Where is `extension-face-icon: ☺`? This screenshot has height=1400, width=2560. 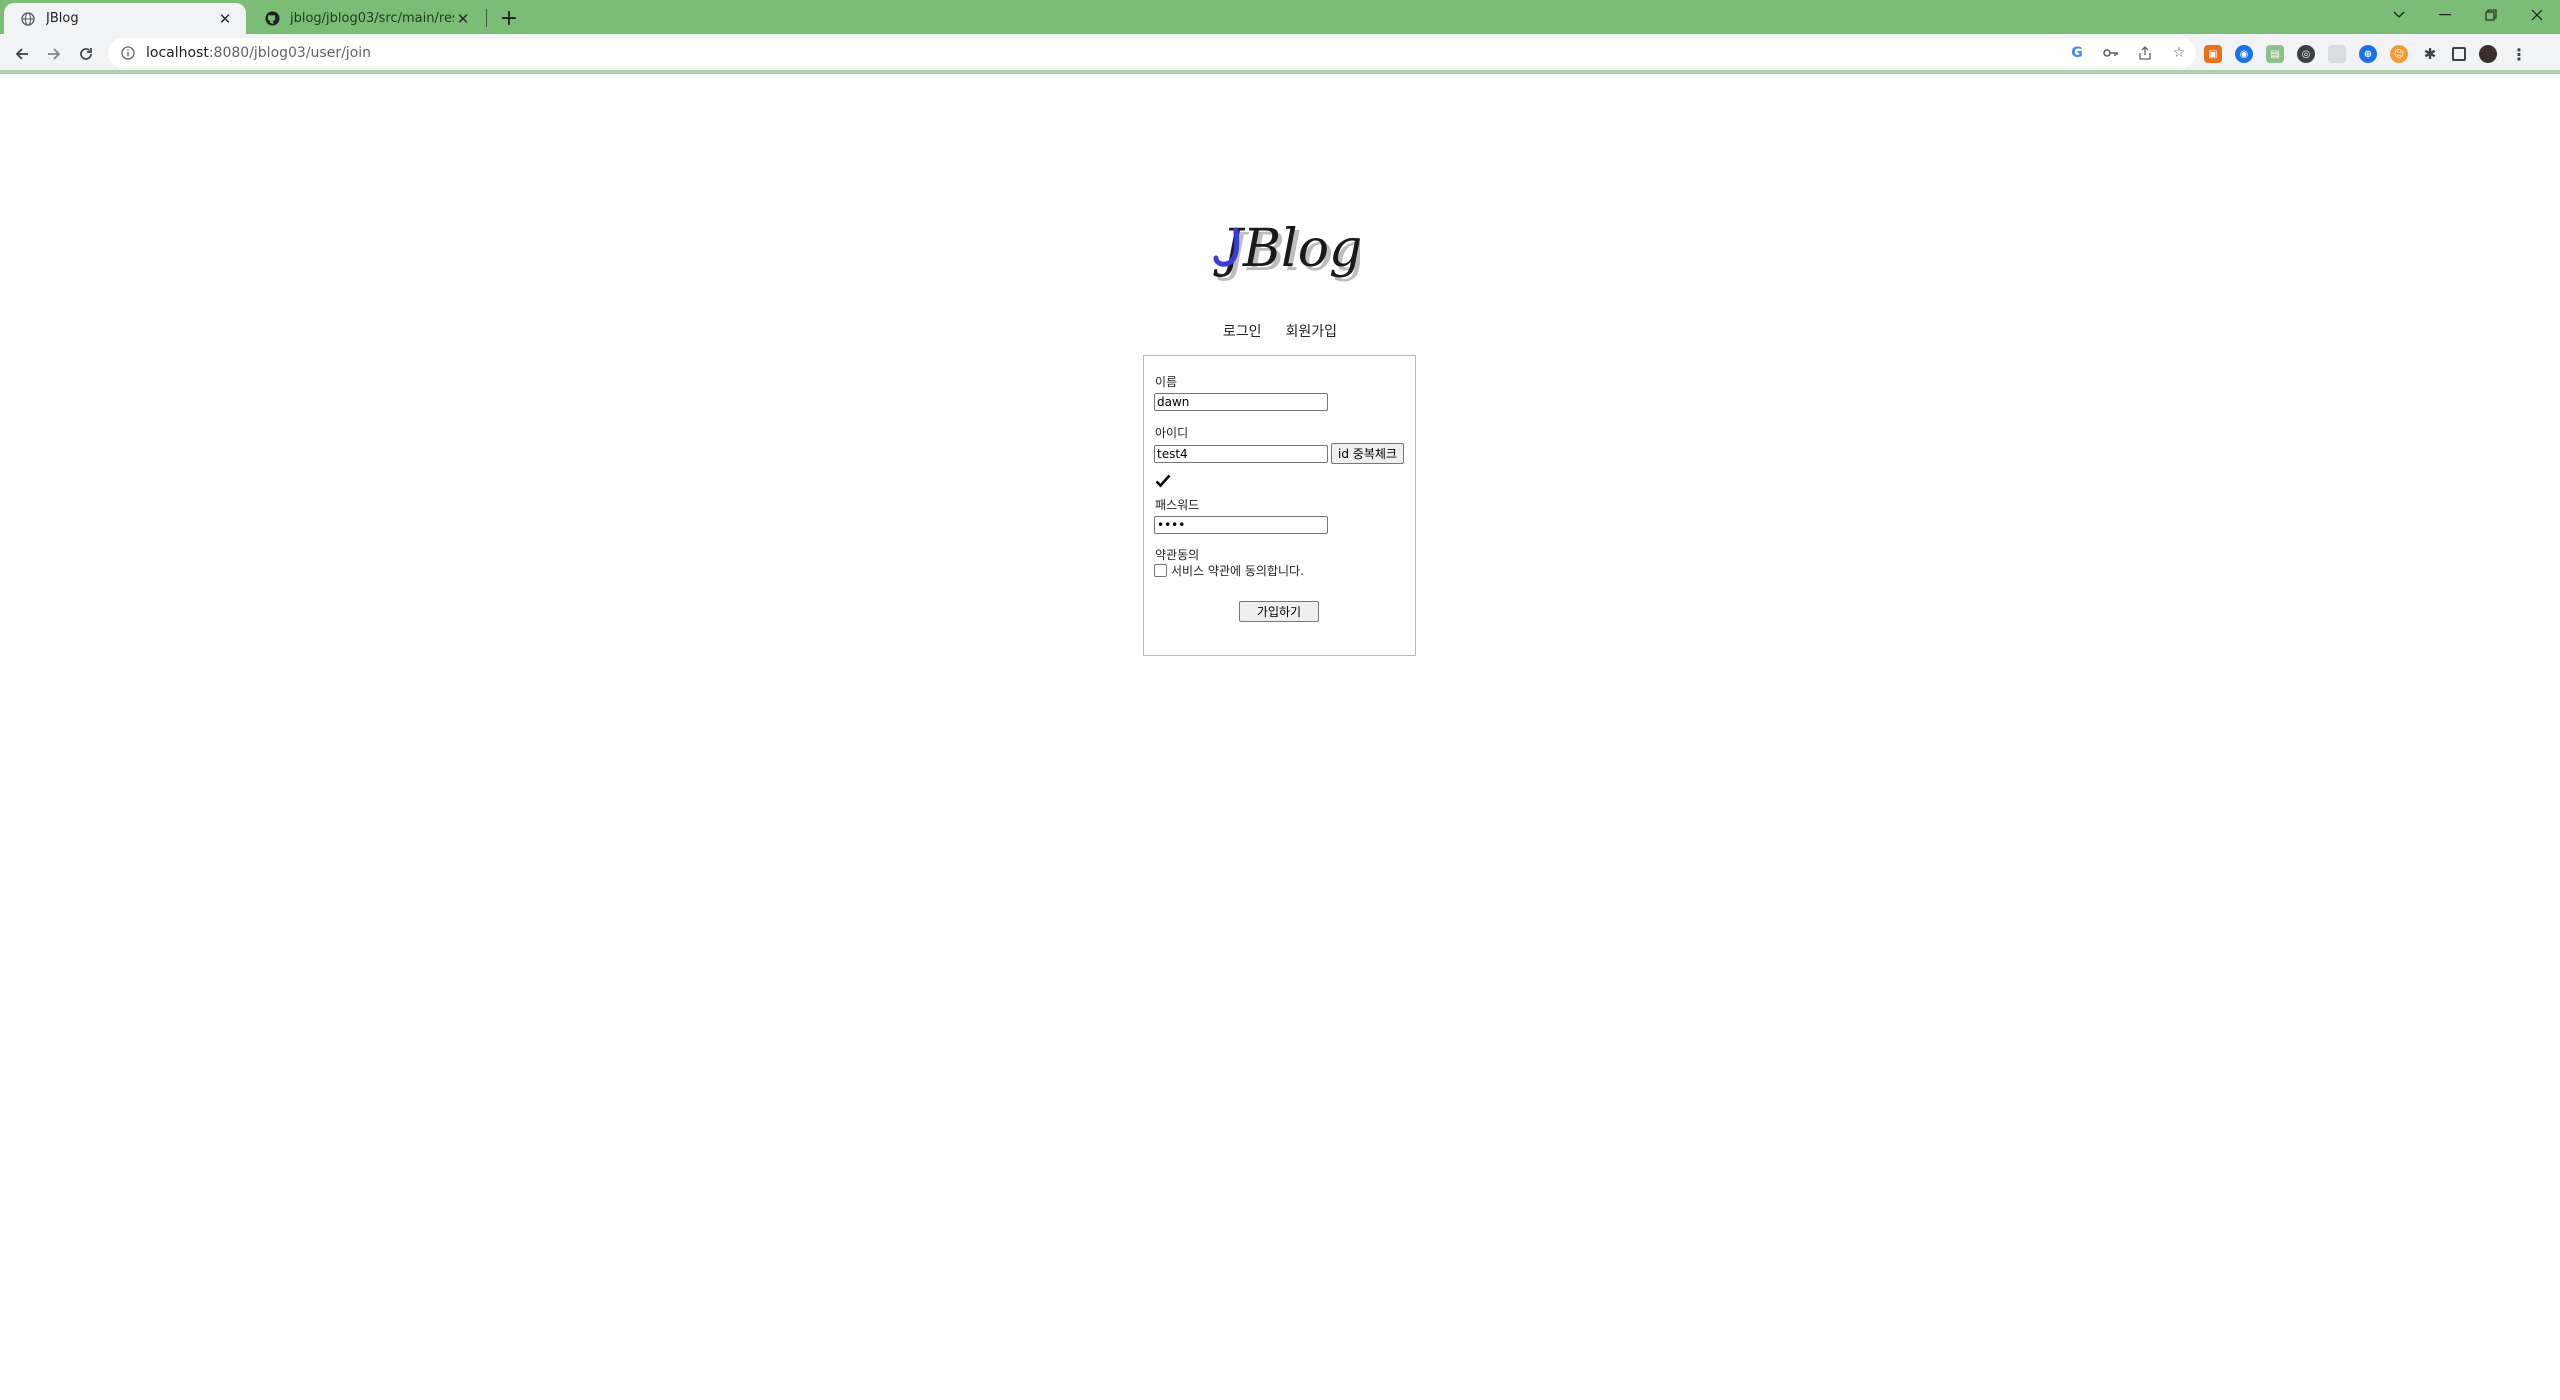
extension-face-icon: ☺ is located at coordinates (2399, 54).